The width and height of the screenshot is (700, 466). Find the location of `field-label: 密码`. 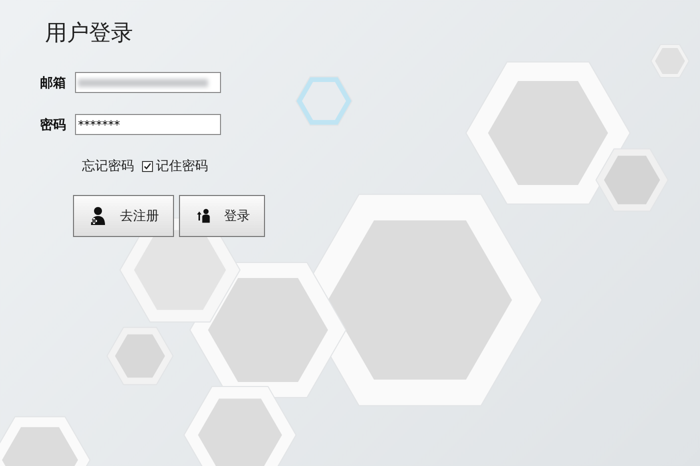

field-label: 密码 is located at coordinates (53, 125).